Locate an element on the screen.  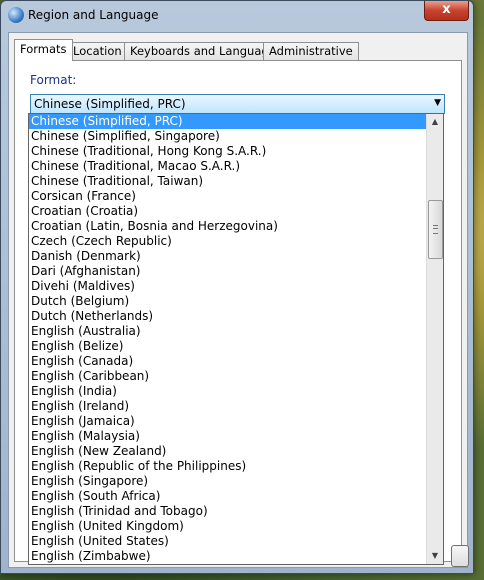
dropdown-option: Chinese (Simplified, Singapore) is located at coordinates (228, 136).